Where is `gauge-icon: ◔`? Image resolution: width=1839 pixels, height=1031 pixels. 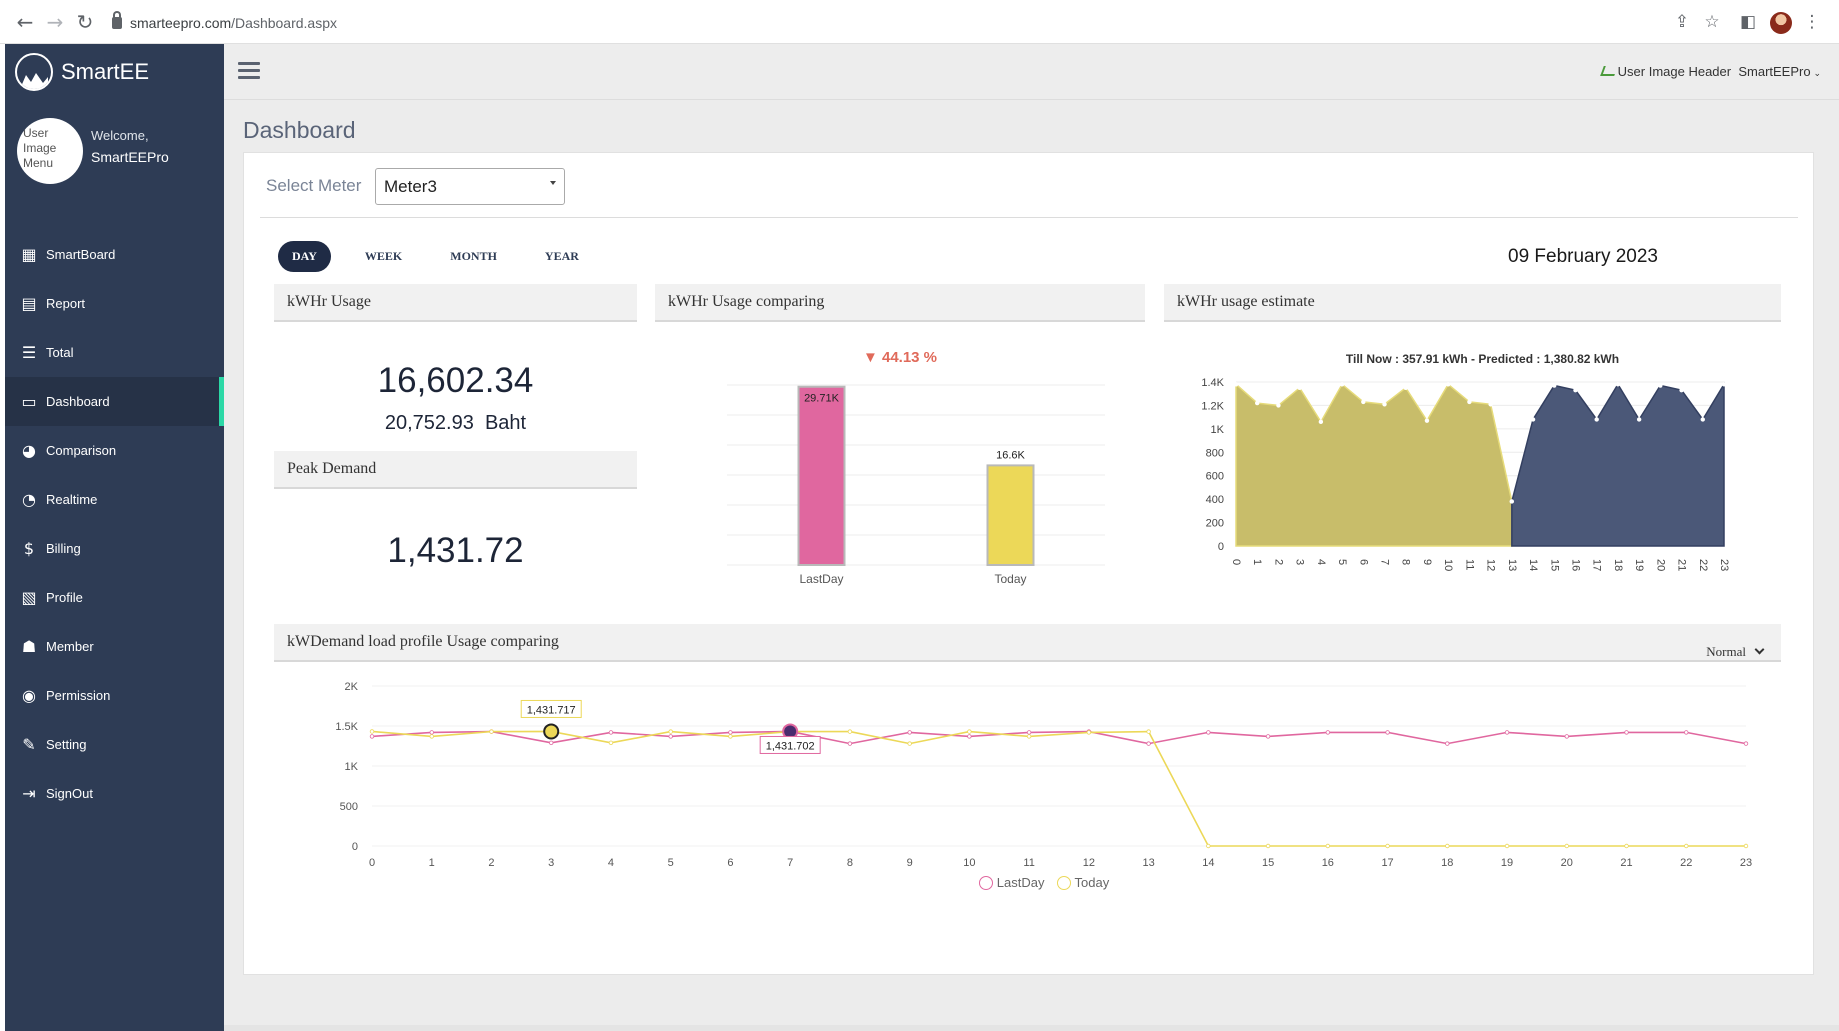 gauge-icon: ◔ is located at coordinates (29, 499).